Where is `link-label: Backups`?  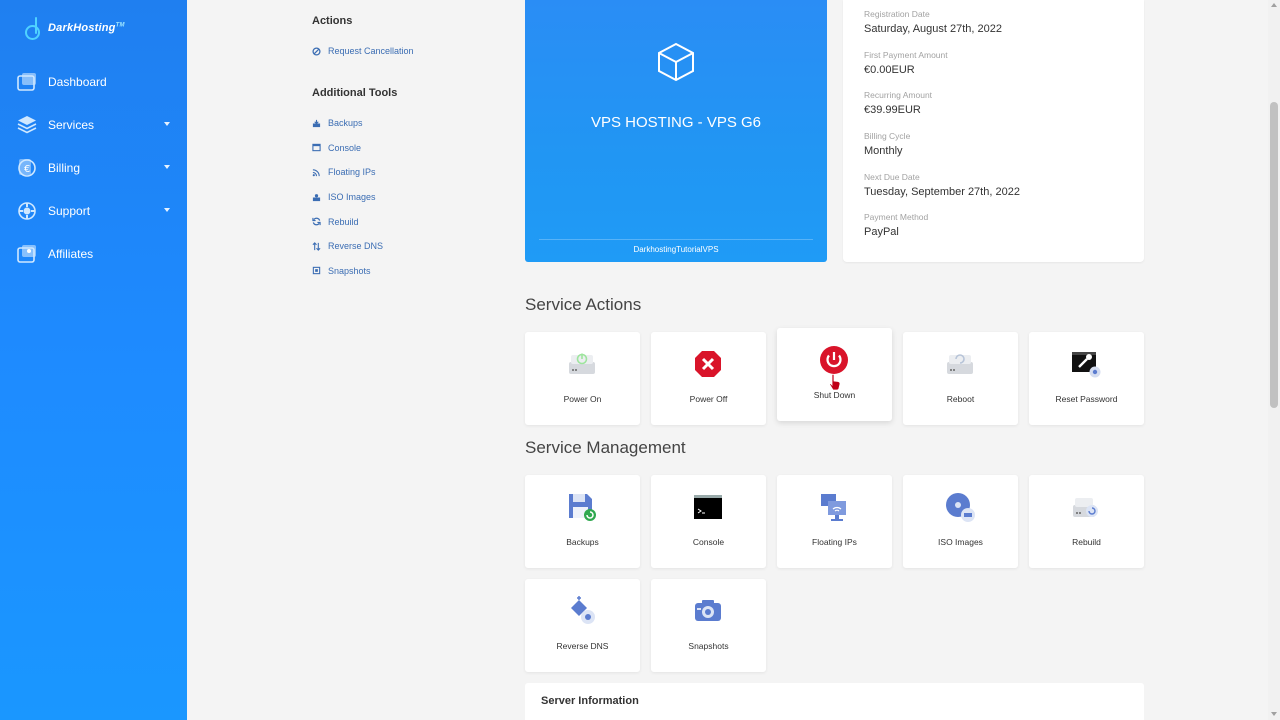 link-label: Backups is located at coordinates (345, 123).